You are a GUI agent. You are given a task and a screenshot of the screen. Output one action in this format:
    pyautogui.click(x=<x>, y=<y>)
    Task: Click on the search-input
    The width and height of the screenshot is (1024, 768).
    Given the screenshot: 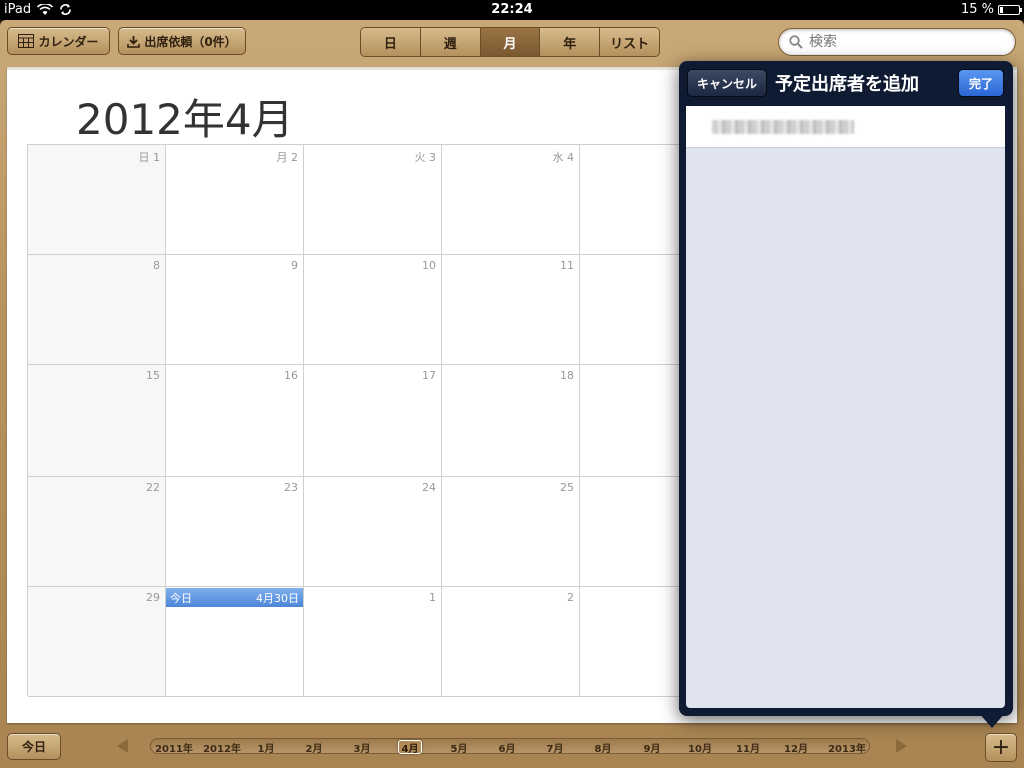 What is the action you would take?
    pyautogui.click(x=899, y=42)
    